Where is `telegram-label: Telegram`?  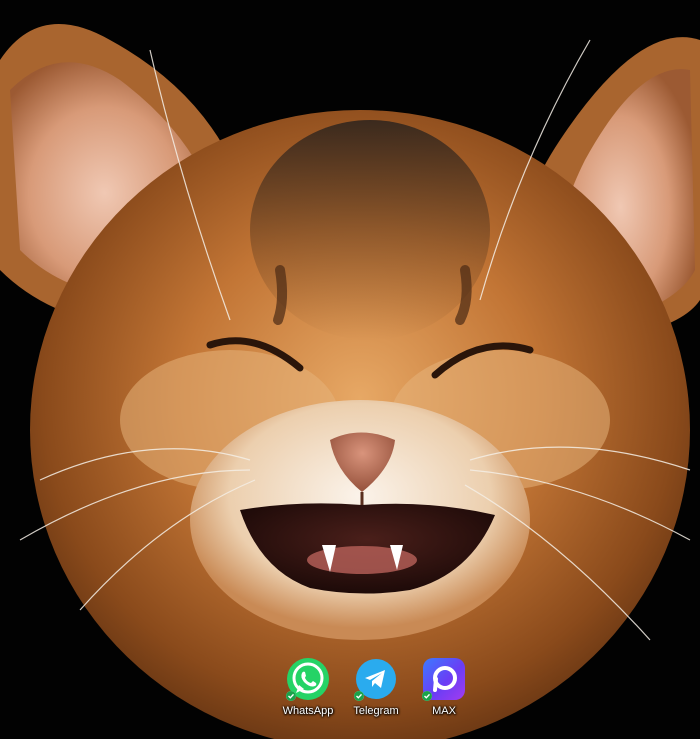 telegram-label: Telegram is located at coordinates (376, 711).